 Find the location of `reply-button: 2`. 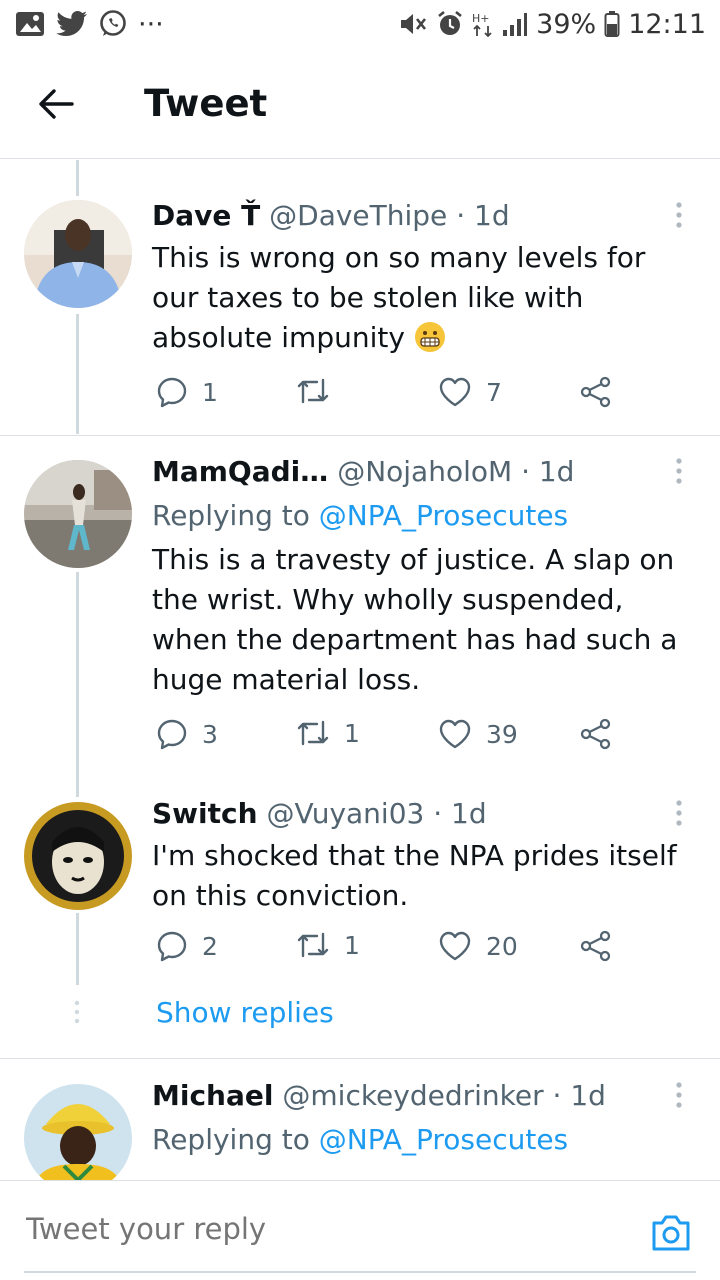

reply-button: 2 is located at coordinates (187, 946).